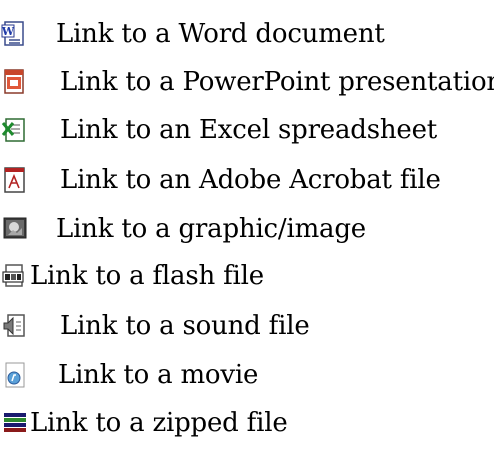 Image resolution: width=494 pixels, height=476 pixels. I want to click on movie-icon, so click(15, 375).